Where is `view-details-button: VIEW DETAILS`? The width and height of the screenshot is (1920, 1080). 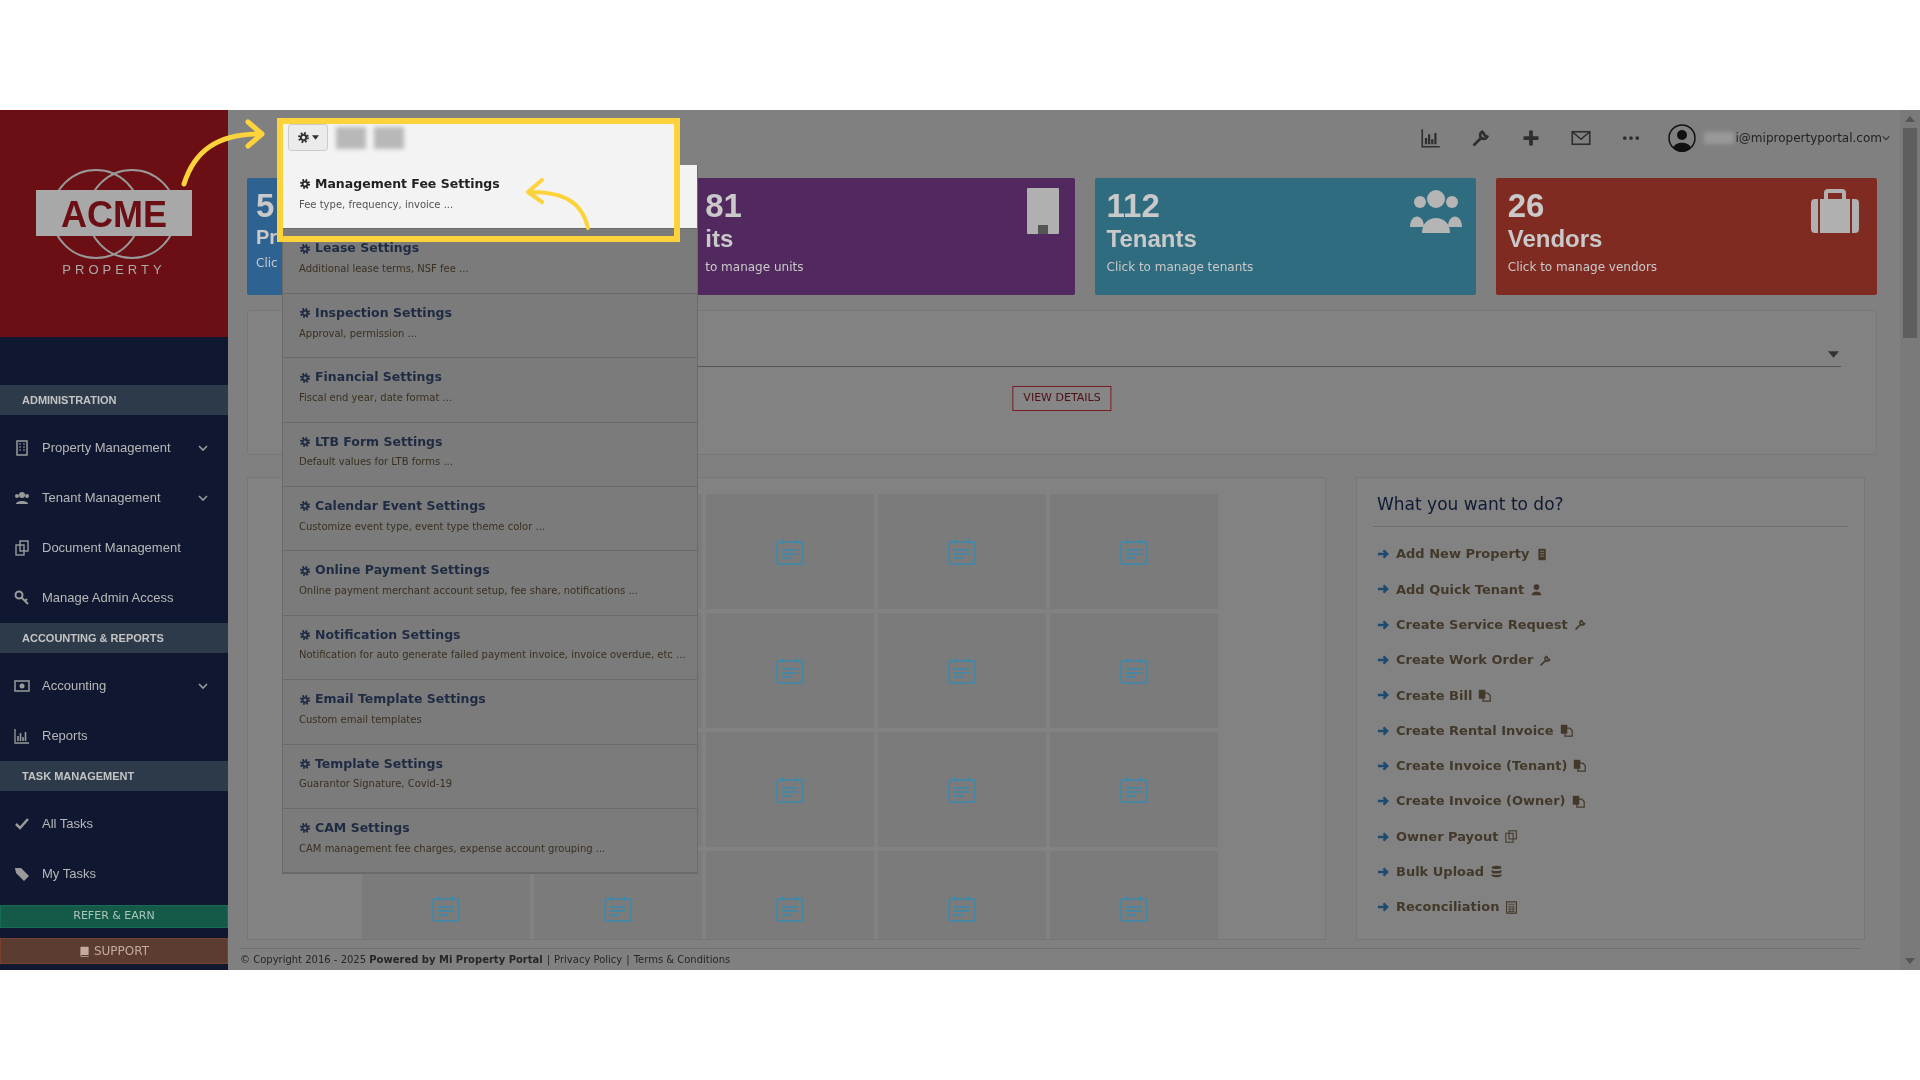
view-details-button: VIEW DETAILS is located at coordinates (1062, 398).